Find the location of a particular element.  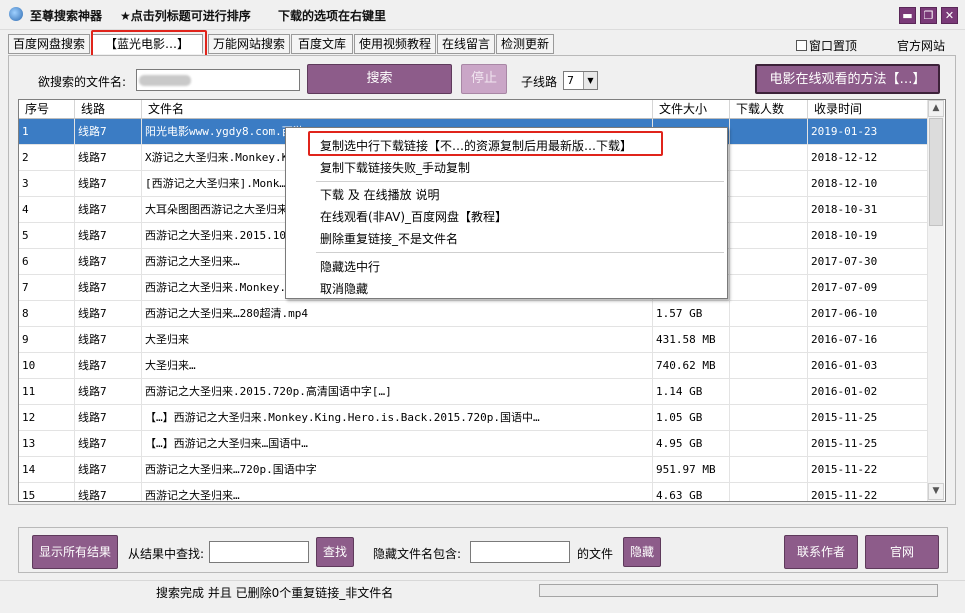

cell-date: 2019-01-23 is located at coordinates (869, 132).